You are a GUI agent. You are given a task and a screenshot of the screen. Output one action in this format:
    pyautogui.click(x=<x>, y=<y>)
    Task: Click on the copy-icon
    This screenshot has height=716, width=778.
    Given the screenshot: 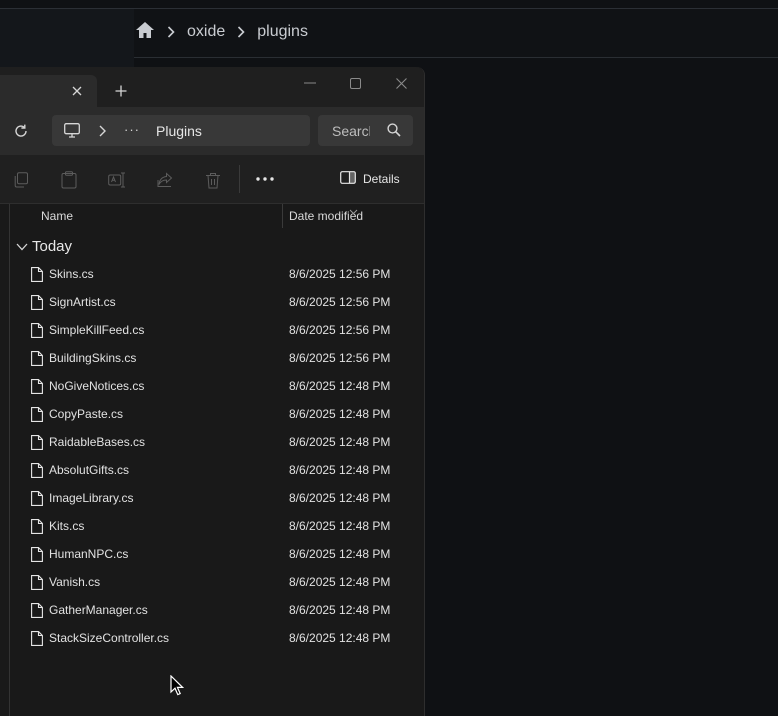 What is the action you would take?
    pyautogui.click(x=21, y=180)
    